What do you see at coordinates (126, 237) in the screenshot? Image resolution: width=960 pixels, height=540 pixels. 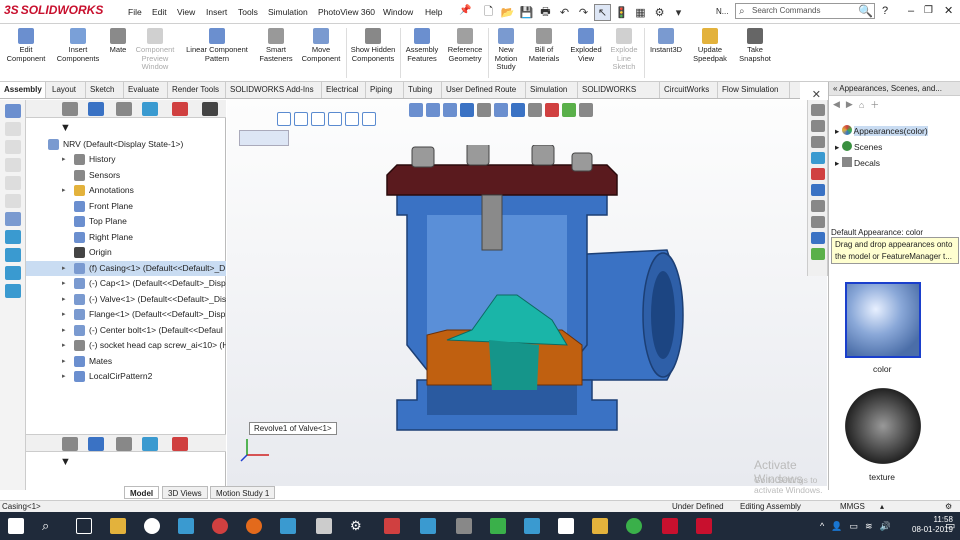 I see `tree-item: Right Plane` at bounding box center [126, 237].